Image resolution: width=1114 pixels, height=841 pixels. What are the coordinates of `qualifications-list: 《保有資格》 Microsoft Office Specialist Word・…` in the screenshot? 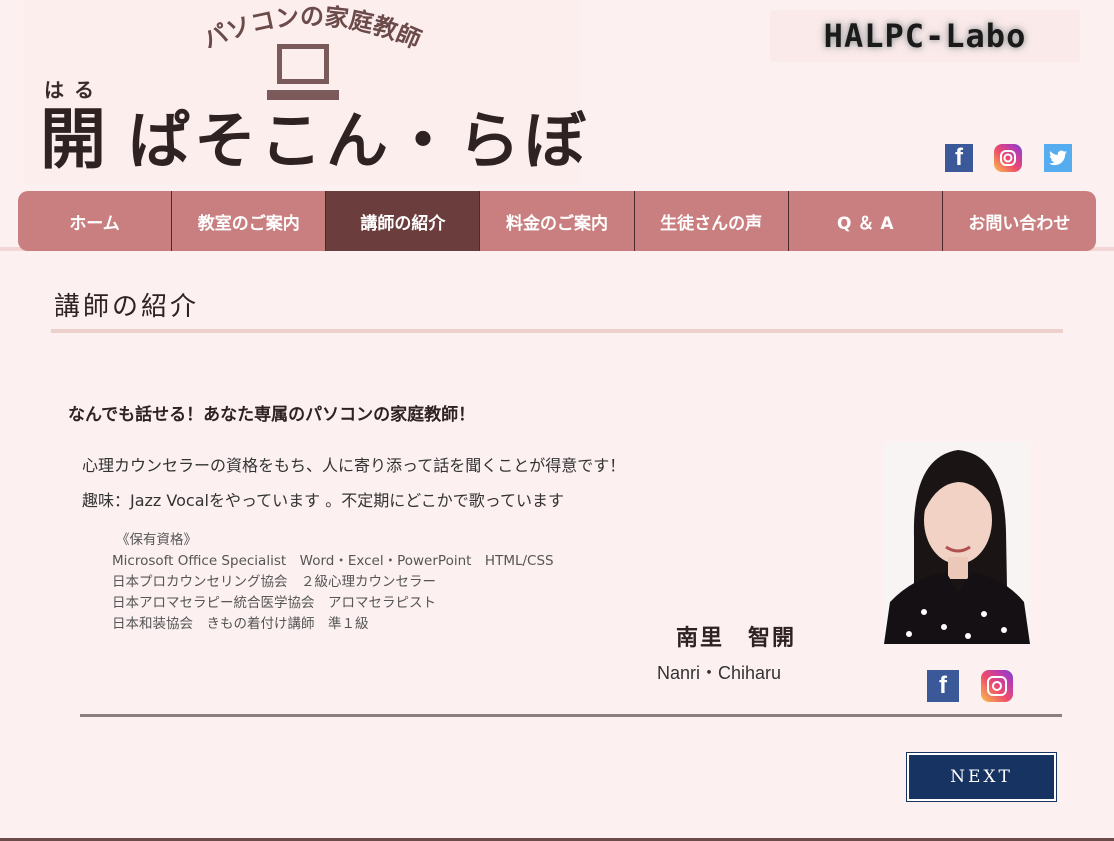 It's located at (333, 582).